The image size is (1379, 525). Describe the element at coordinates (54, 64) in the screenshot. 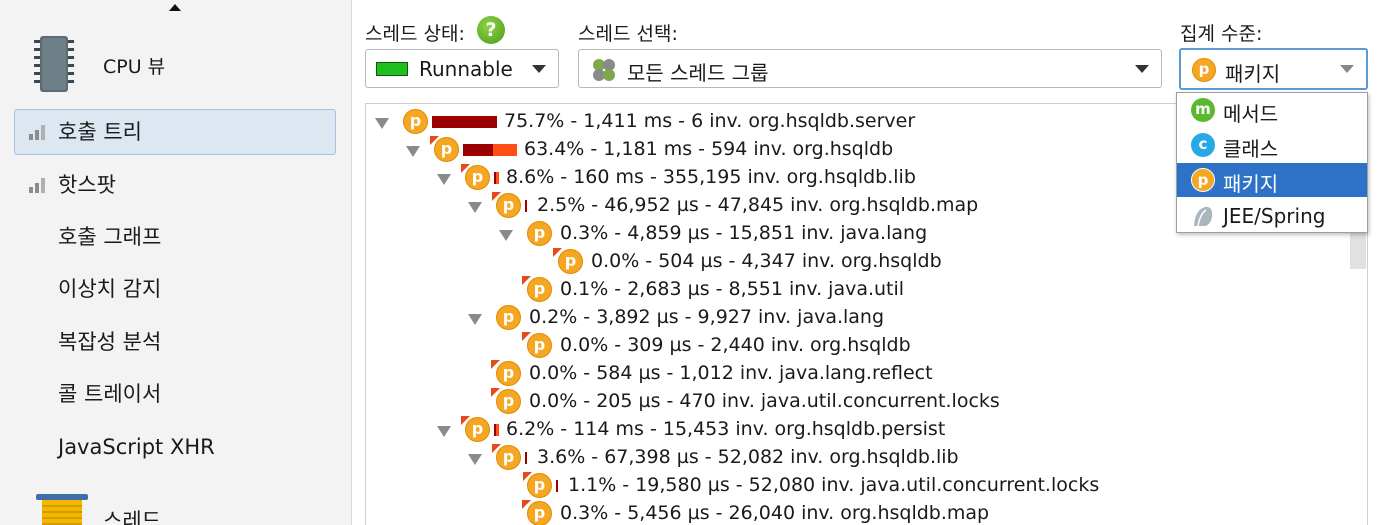

I see `cpu-chip-icon` at that location.